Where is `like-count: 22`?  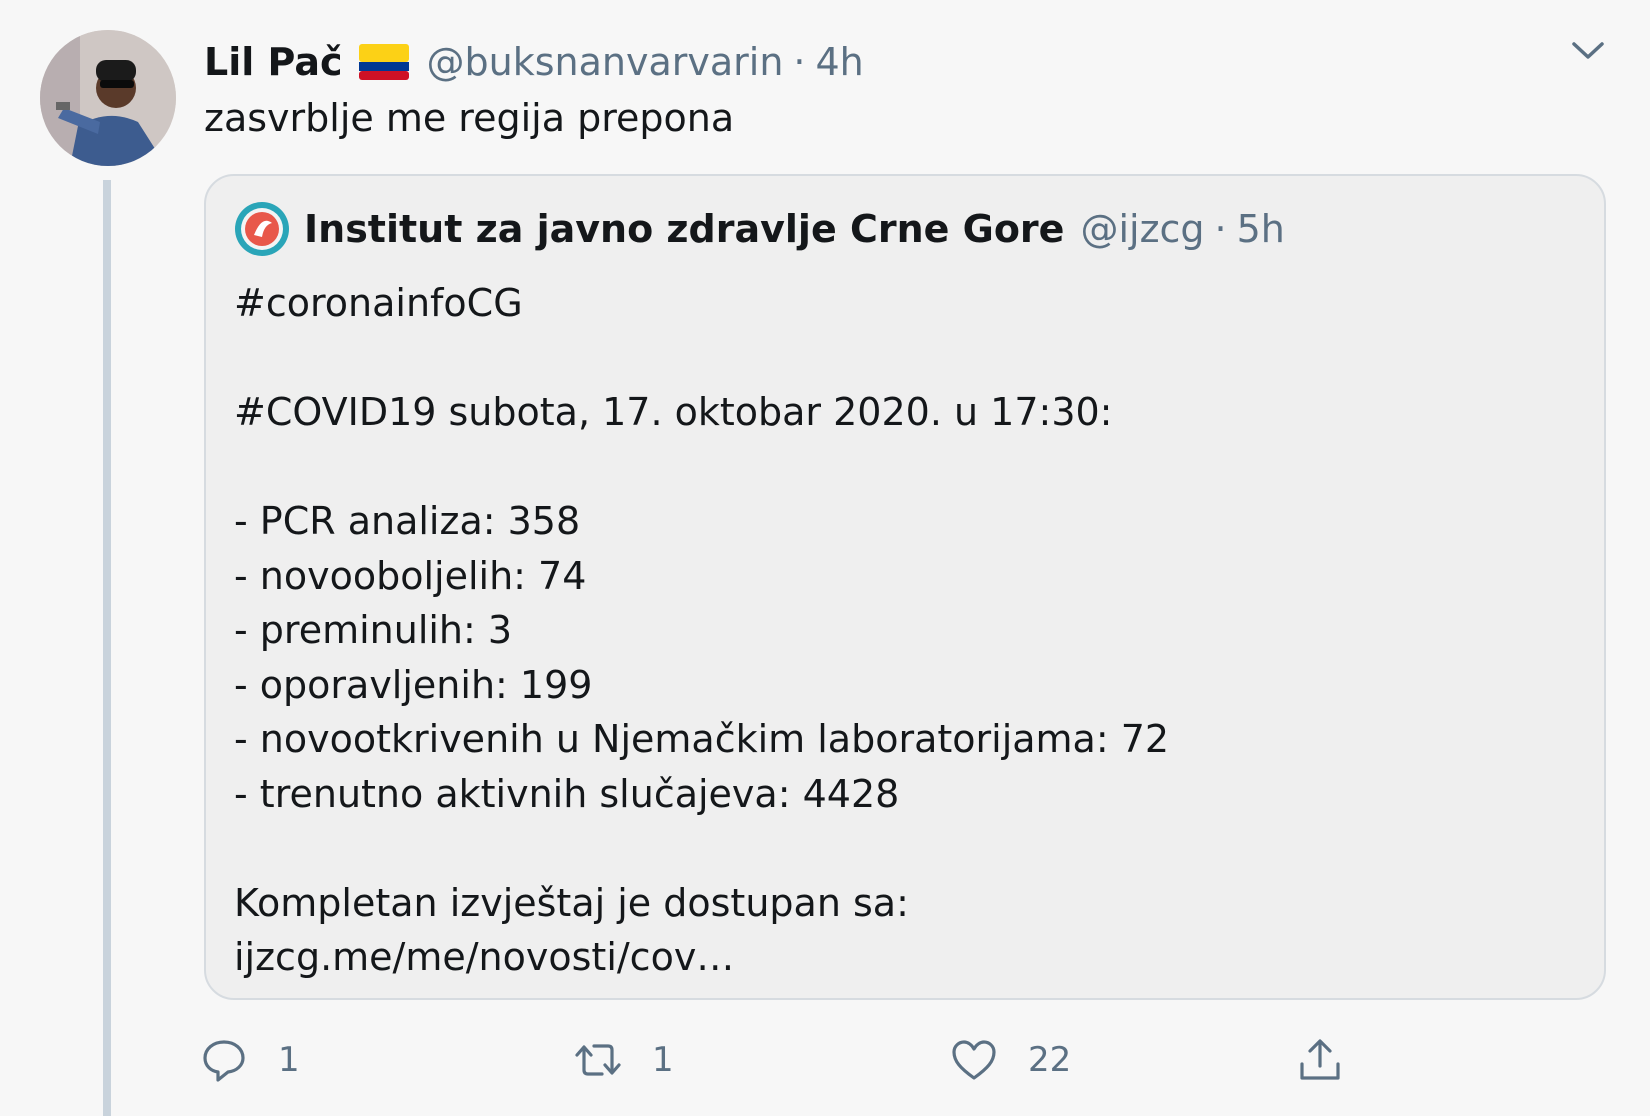 like-count: 22 is located at coordinates (1050, 1060).